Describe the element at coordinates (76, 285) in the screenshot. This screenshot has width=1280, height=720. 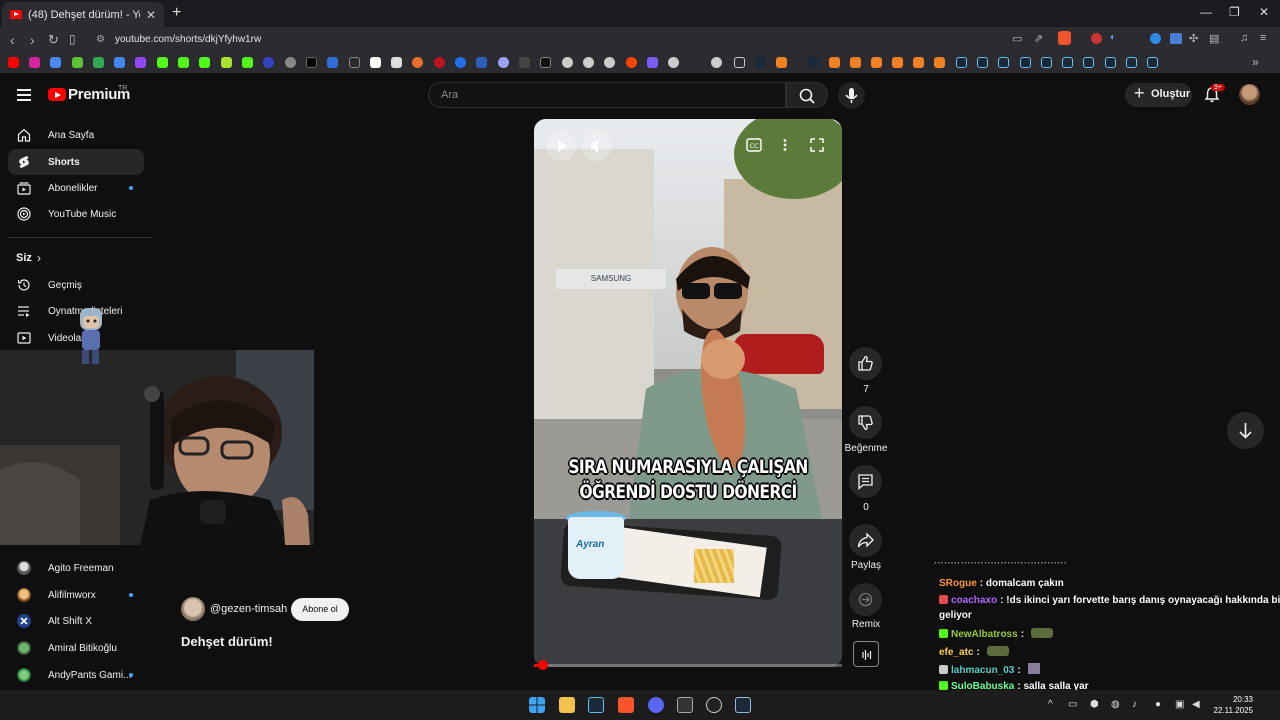
I see `sidebar-item-history: Geçmiş` at that location.